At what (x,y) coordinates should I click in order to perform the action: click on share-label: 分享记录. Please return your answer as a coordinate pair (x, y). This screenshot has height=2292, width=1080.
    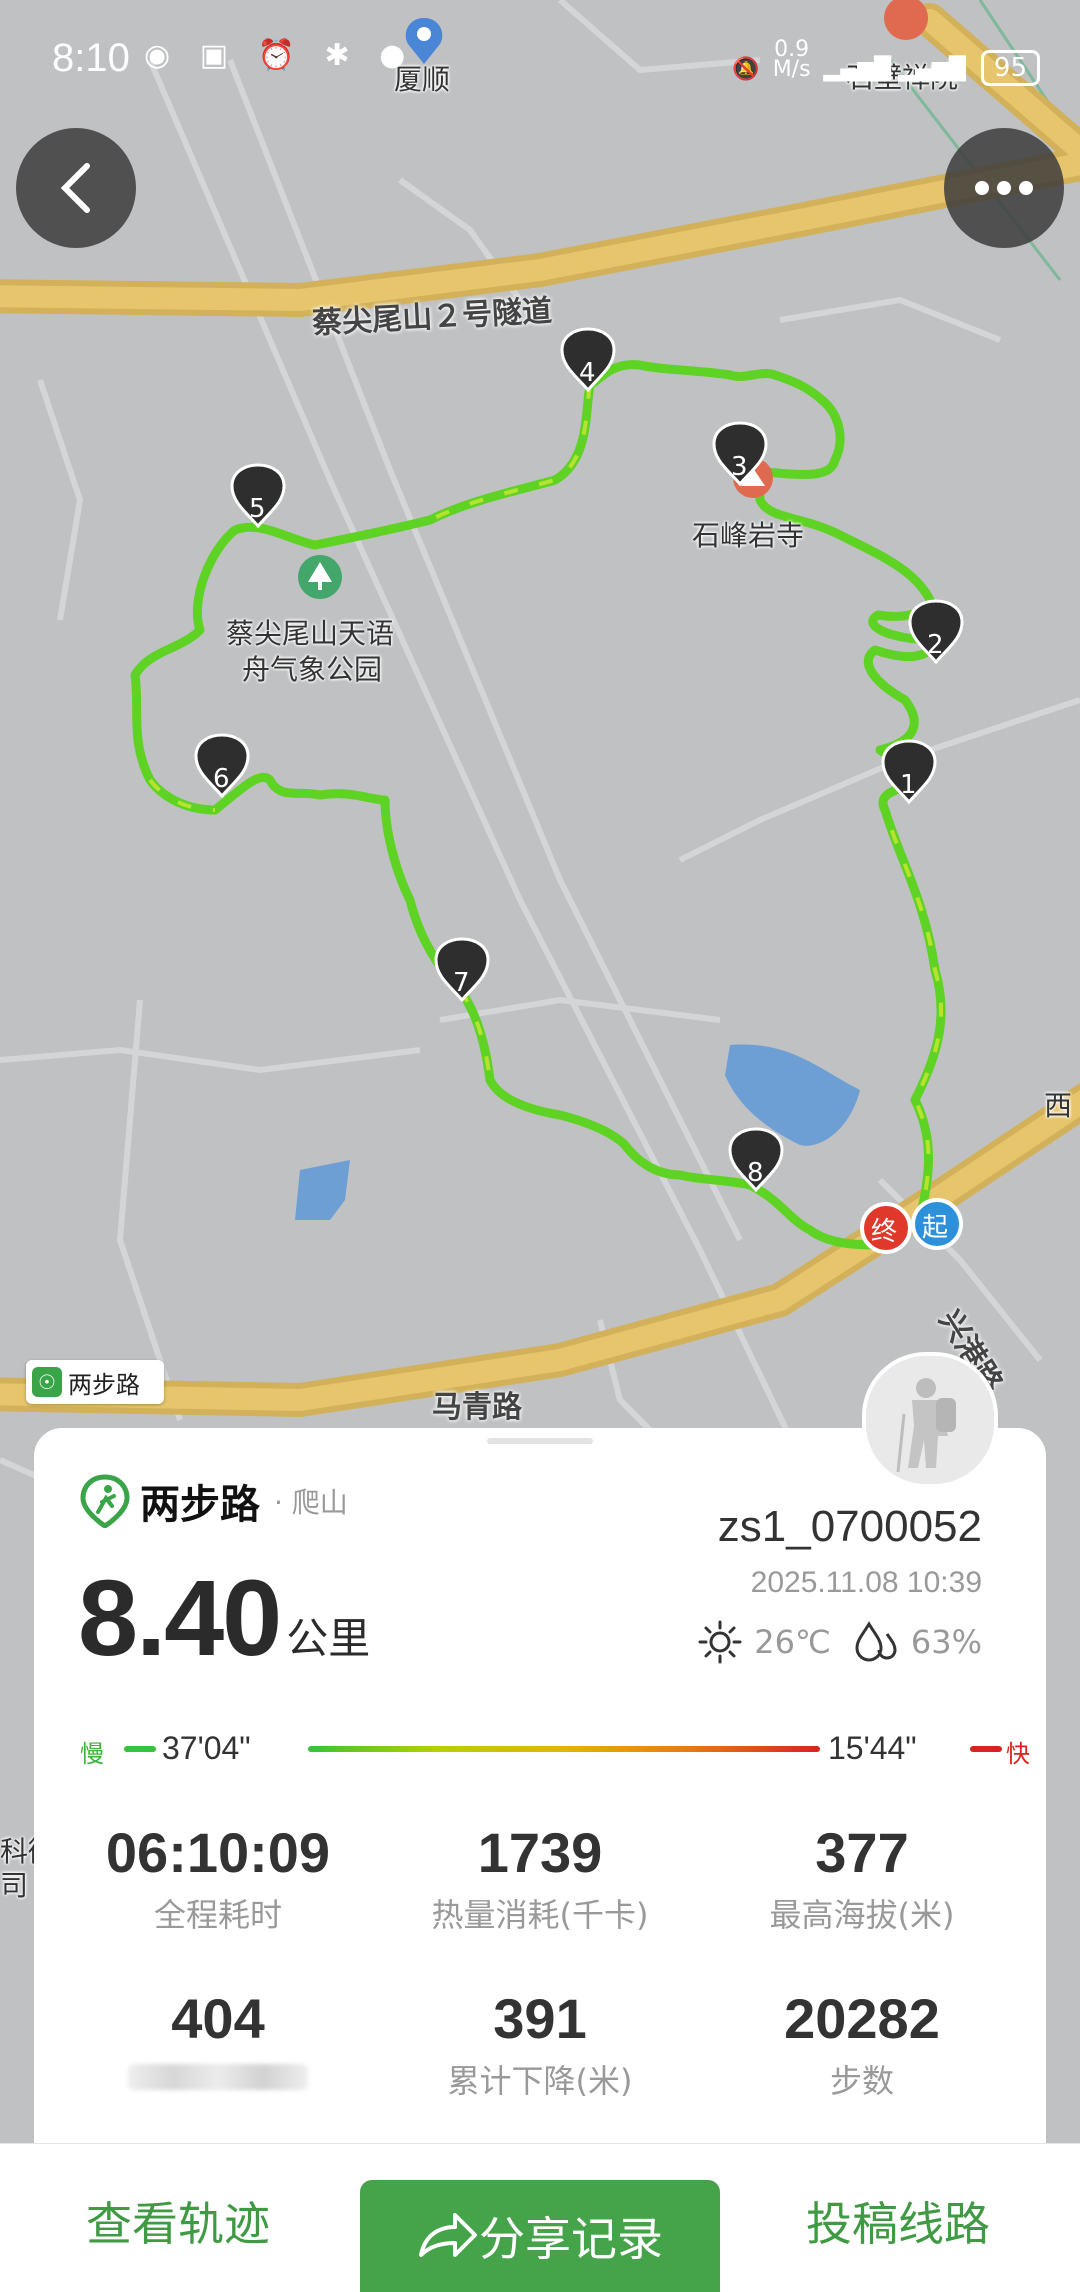
    Looking at the image, I should click on (571, 2239).